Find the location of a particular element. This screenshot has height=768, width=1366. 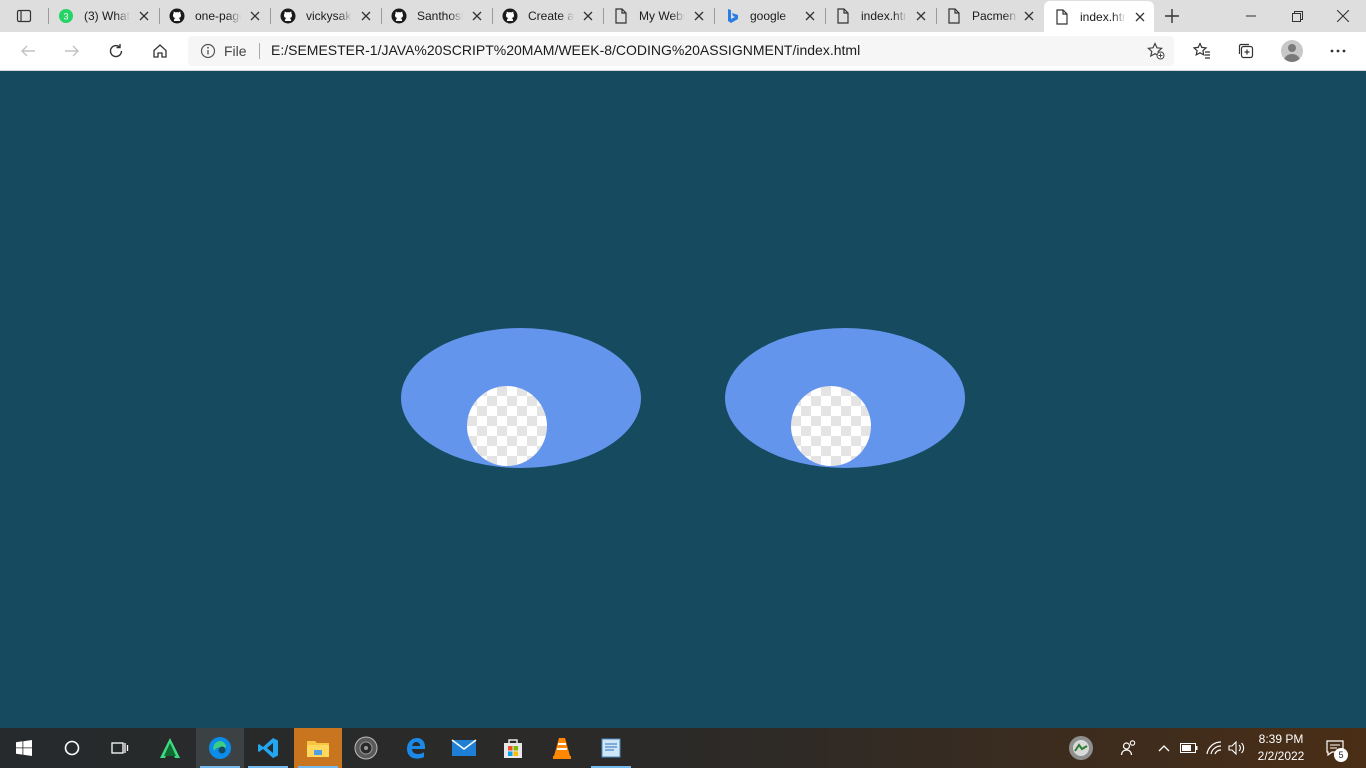

tab-title: google is located at coordinates (768, 16).